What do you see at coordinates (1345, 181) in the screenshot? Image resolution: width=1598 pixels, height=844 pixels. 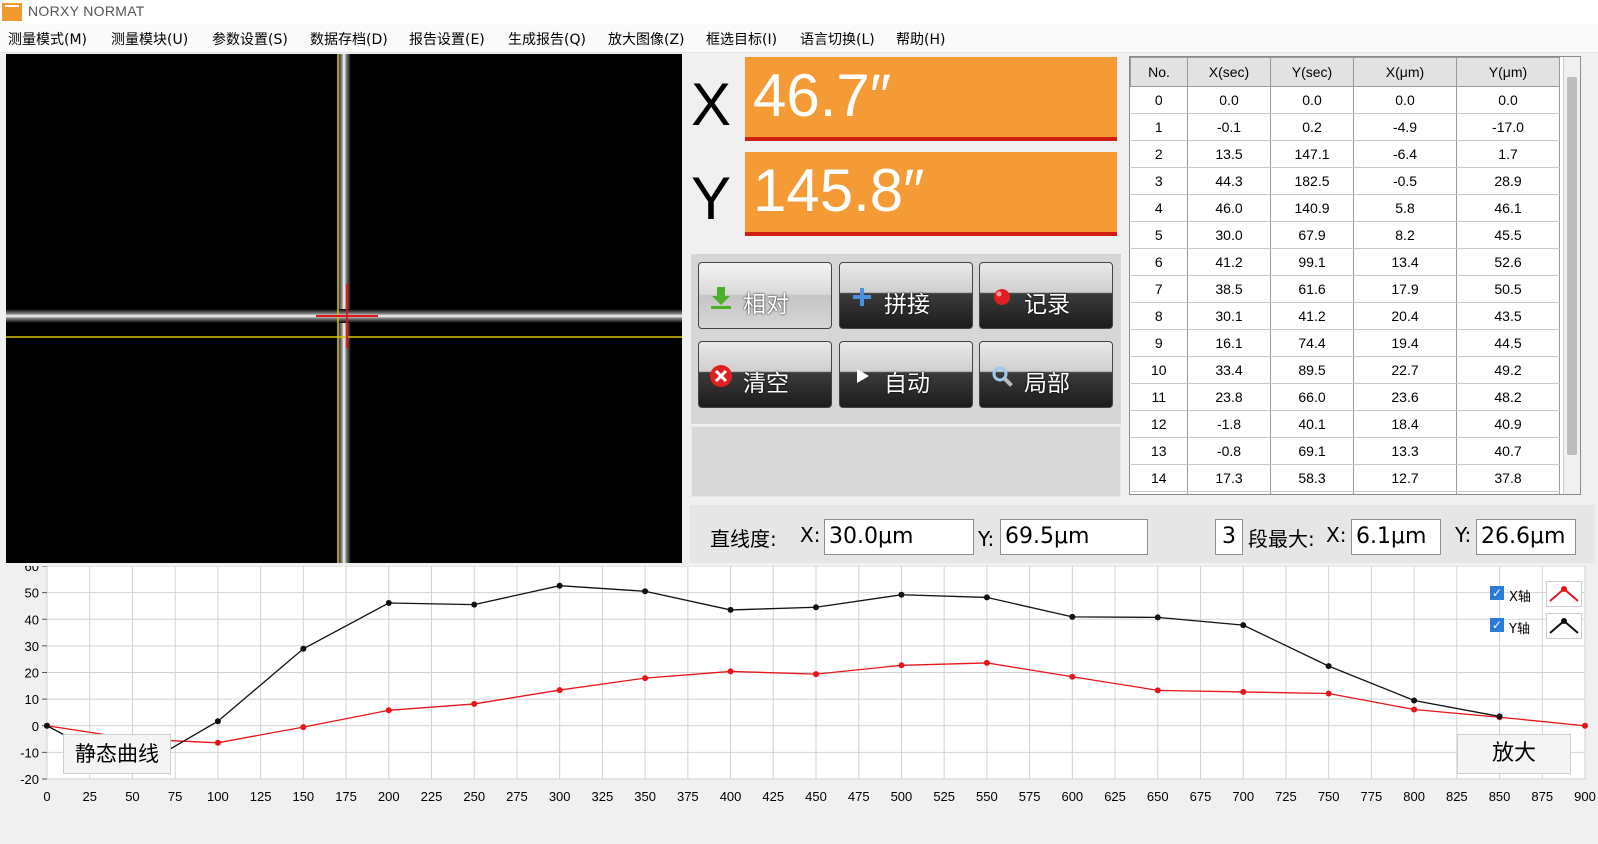 I see `table-row: 3 44.3 182.5 -0.5 28.9` at bounding box center [1345, 181].